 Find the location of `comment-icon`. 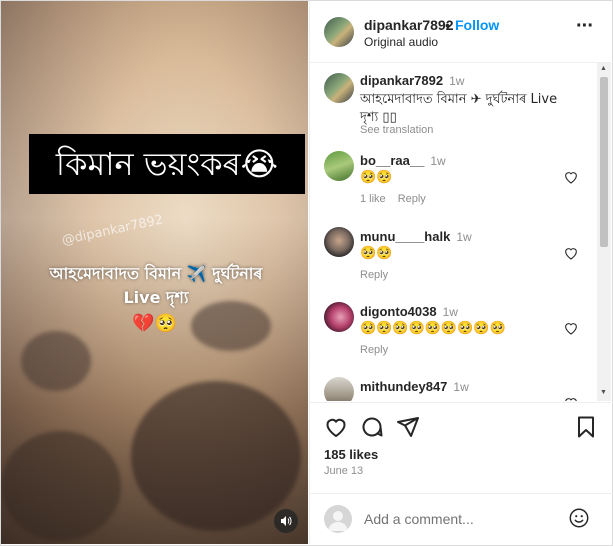

comment-icon is located at coordinates (372, 427).